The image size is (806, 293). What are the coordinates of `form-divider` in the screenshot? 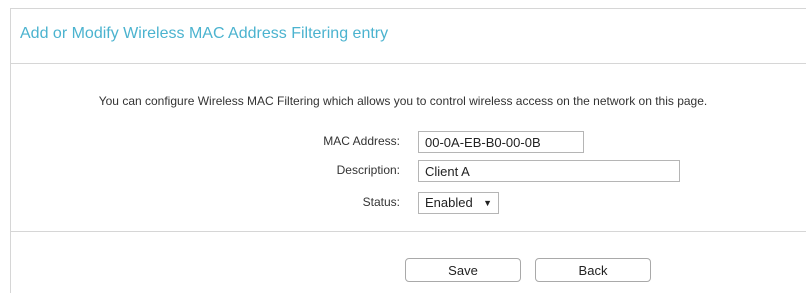 It's located at (408, 231).